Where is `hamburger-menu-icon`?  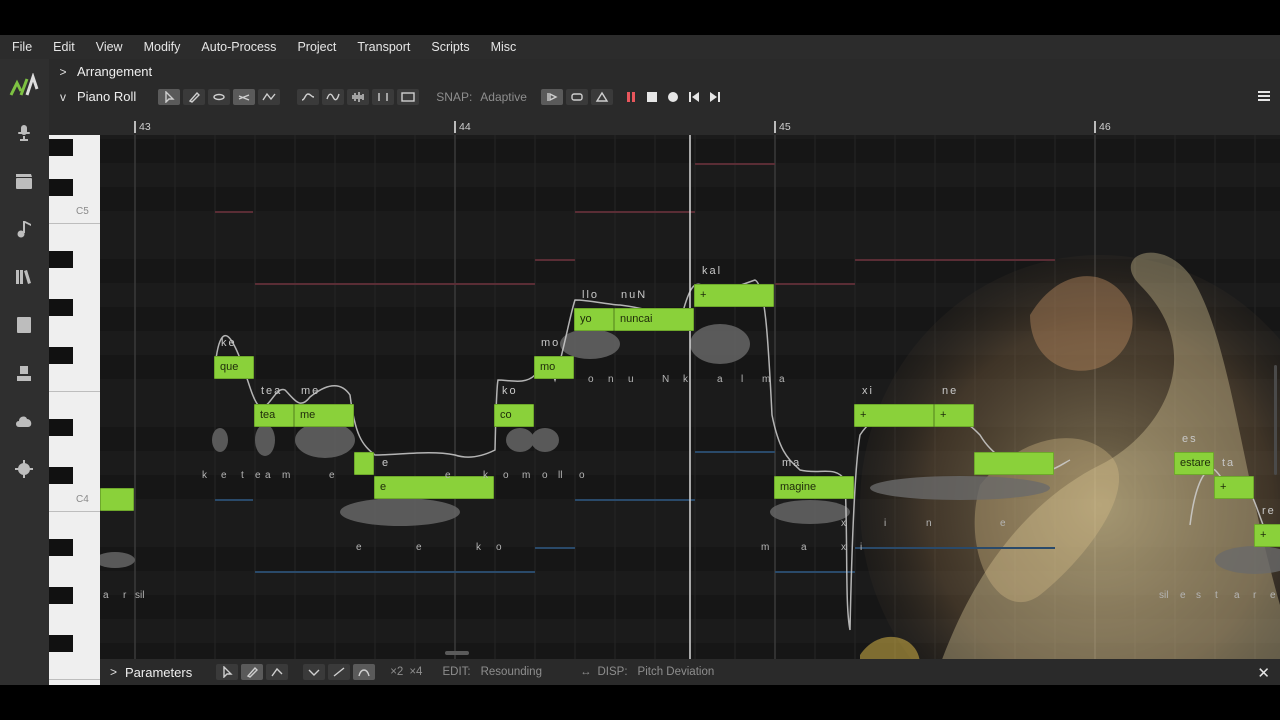 hamburger-menu-icon is located at coordinates (1264, 96).